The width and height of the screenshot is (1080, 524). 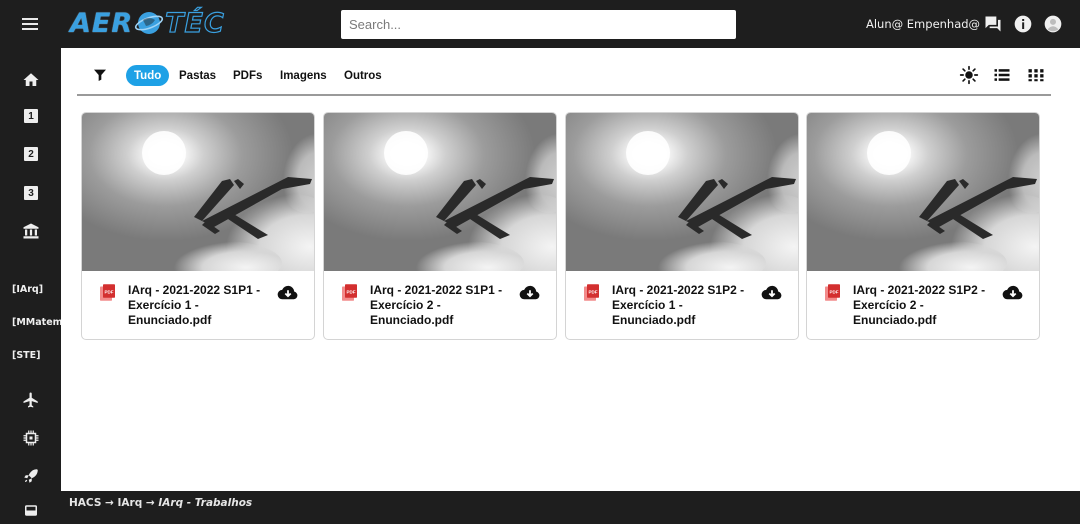 What do you see at coordinates (1053, 24) in the screenshot?
I see `avatar` at bounding box center [1053, 24].